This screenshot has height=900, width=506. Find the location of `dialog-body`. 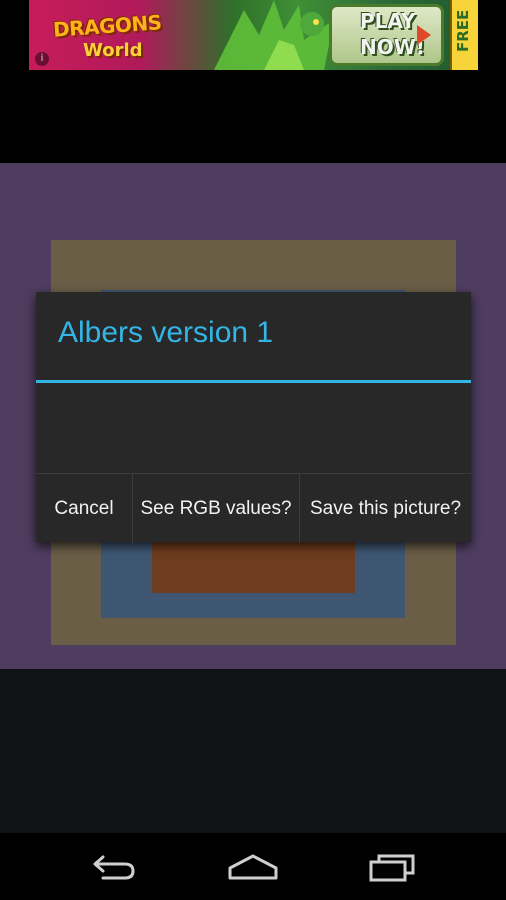

dialog-body is located at coordinates (253, 428).